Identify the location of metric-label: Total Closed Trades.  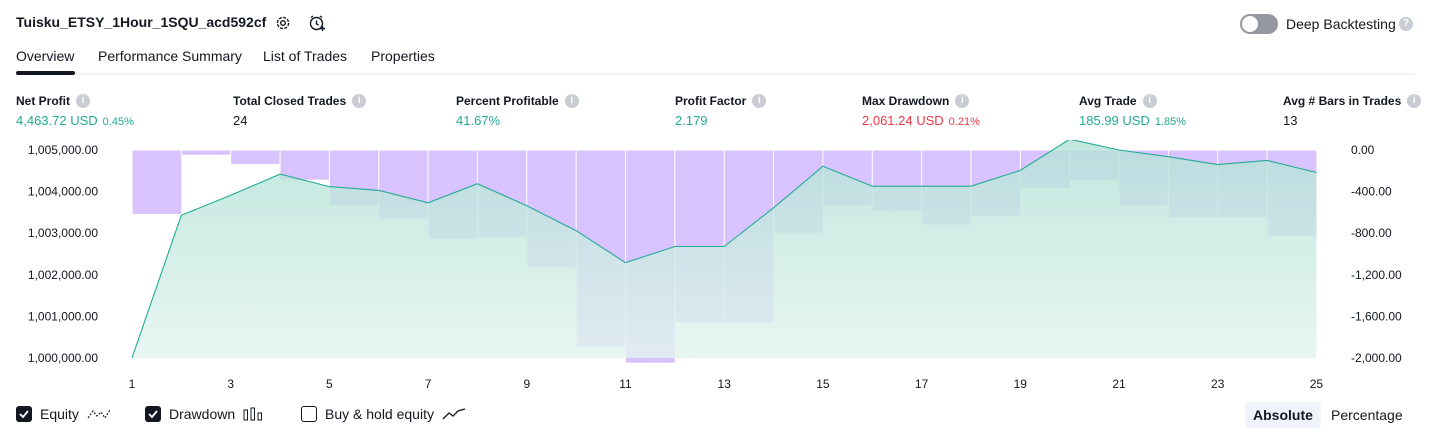
(290, 101).